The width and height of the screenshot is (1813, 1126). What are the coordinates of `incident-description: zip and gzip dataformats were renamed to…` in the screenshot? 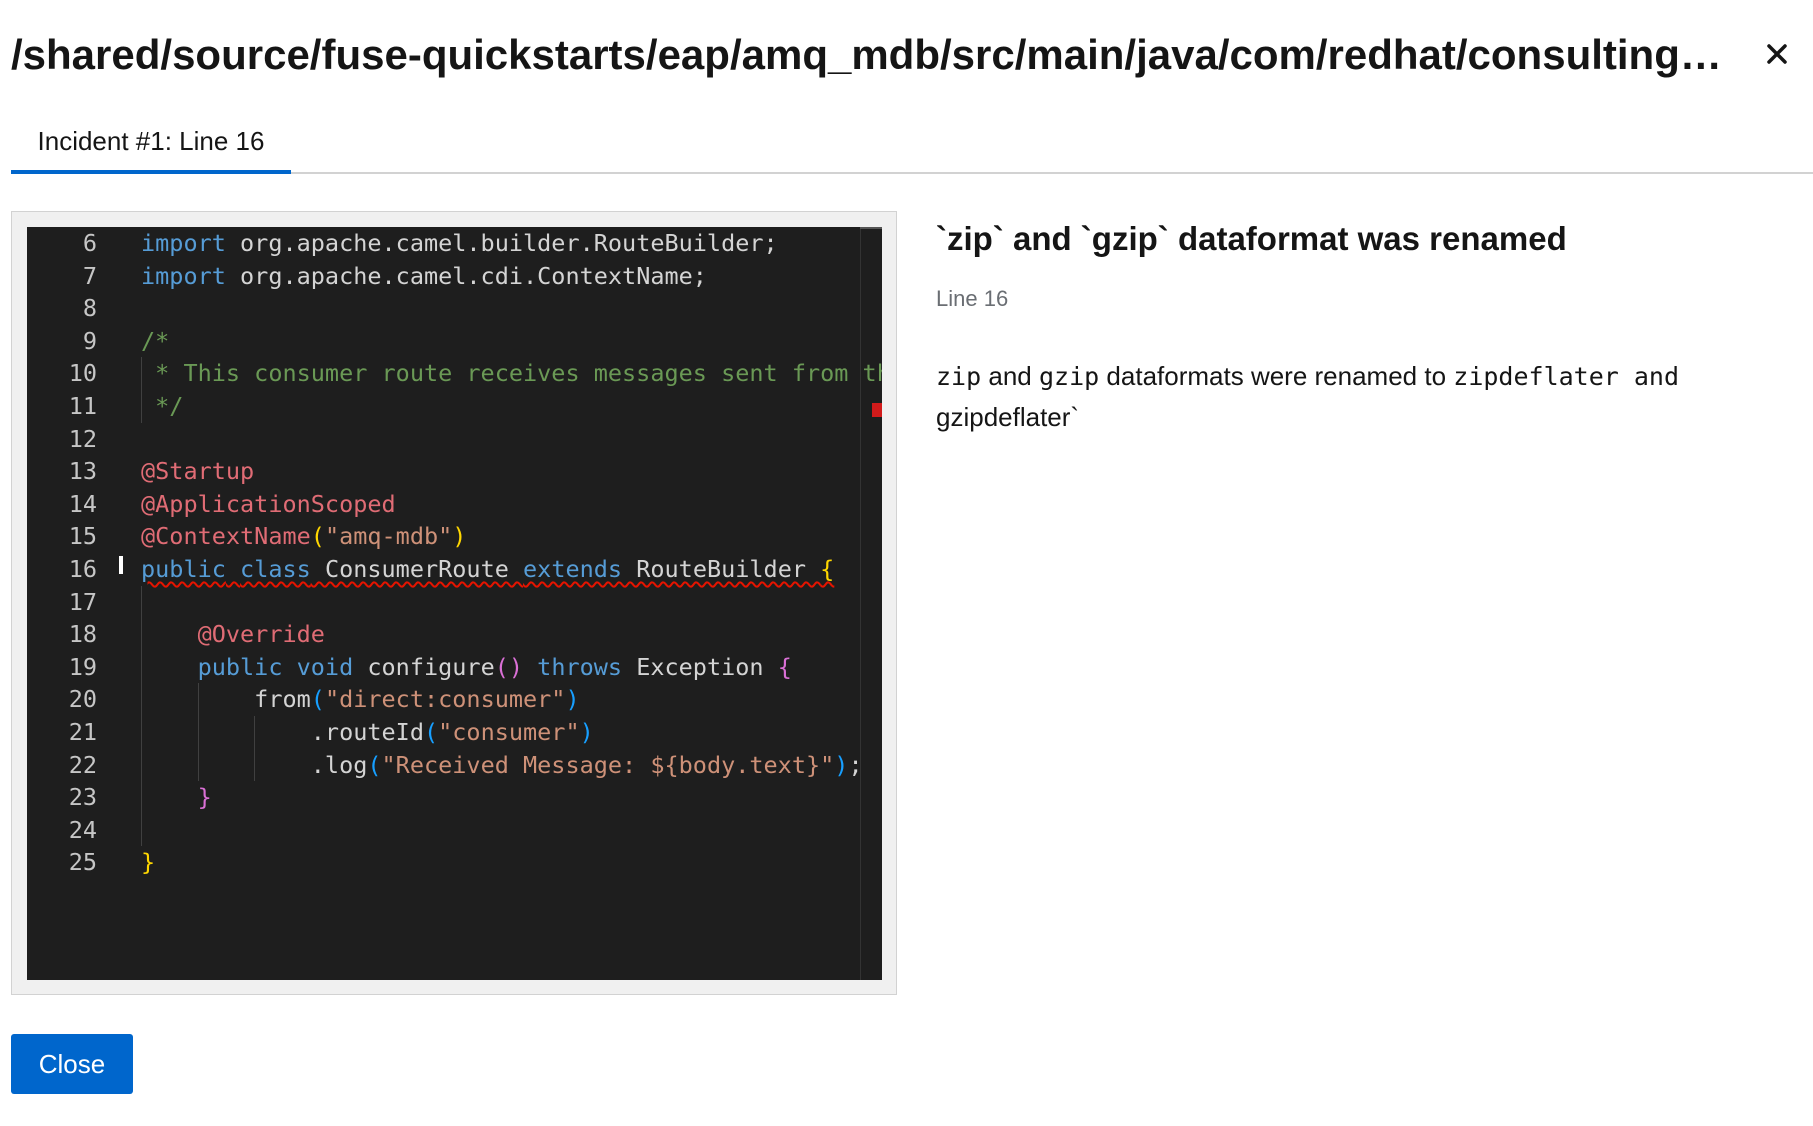 It's located at (1361, 397).